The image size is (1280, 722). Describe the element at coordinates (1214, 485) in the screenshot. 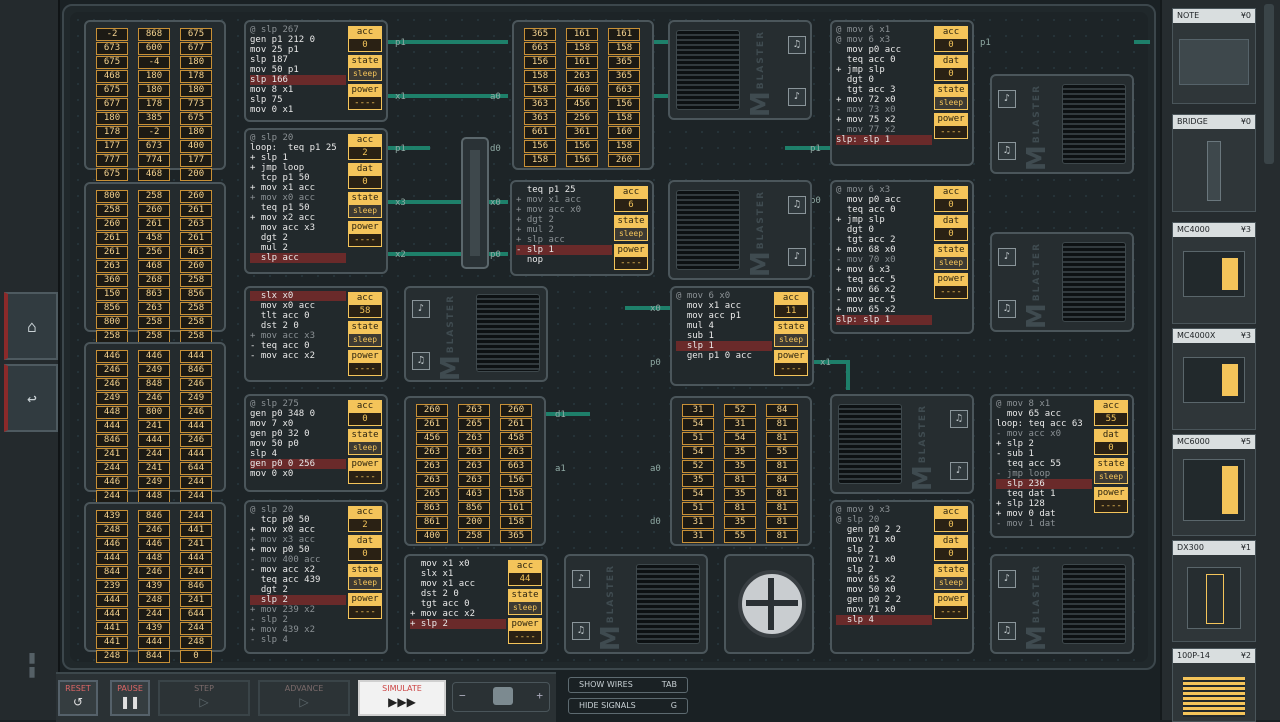

I see `part-mc6000: MC6000 ¥5` at that location.